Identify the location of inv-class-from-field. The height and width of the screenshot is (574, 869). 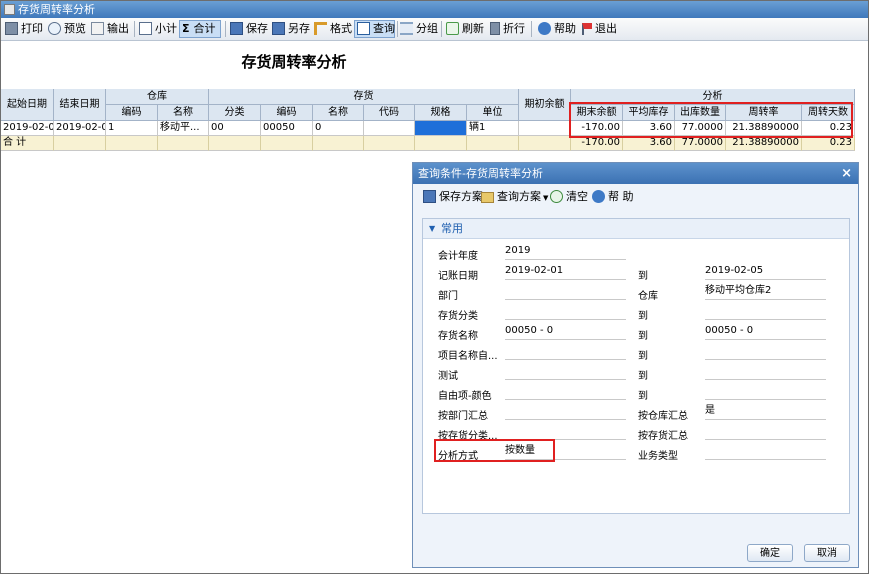
(565, 311).